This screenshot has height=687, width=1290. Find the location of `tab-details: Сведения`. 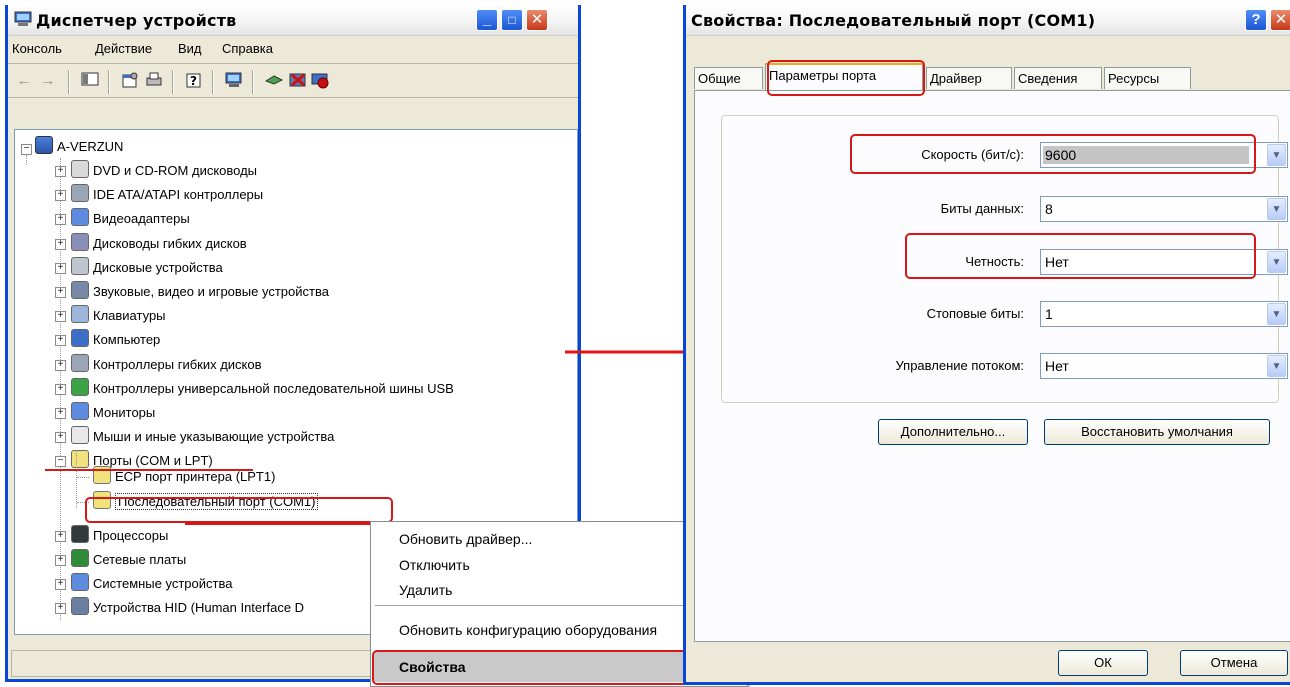

tab-details: Сведения is located at coordinates (1058, 78).